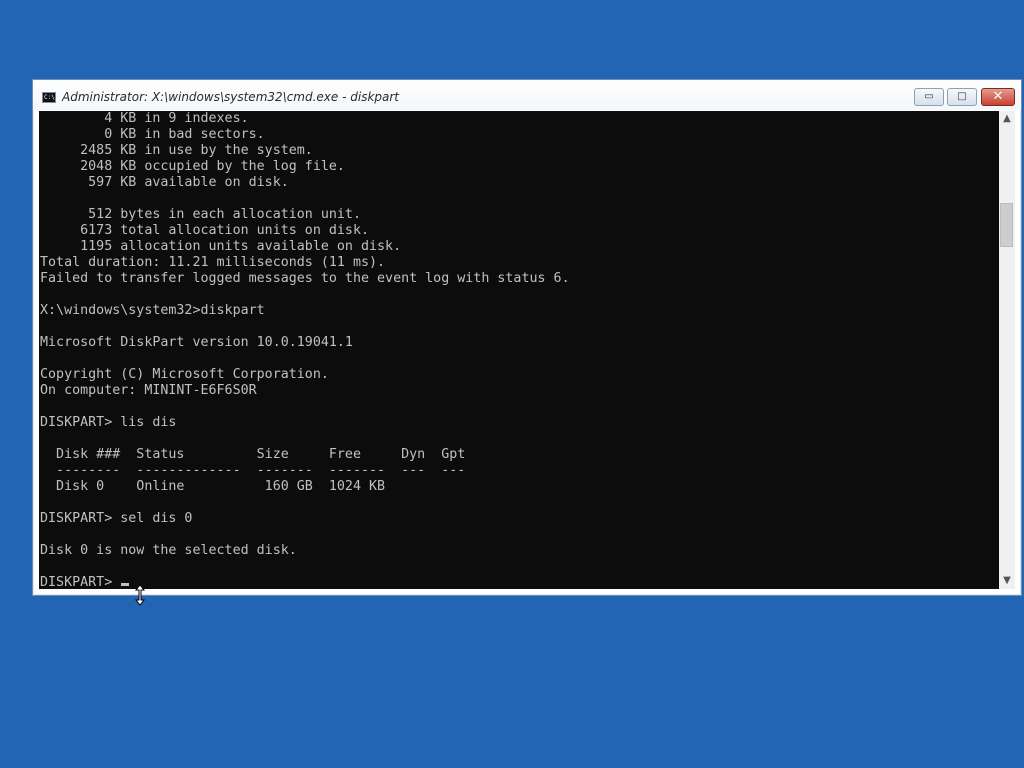 The width and height of the screenshot is (1024, 768). I want to click on console-line: 2485 KB in use by the system., so click(176, 150).